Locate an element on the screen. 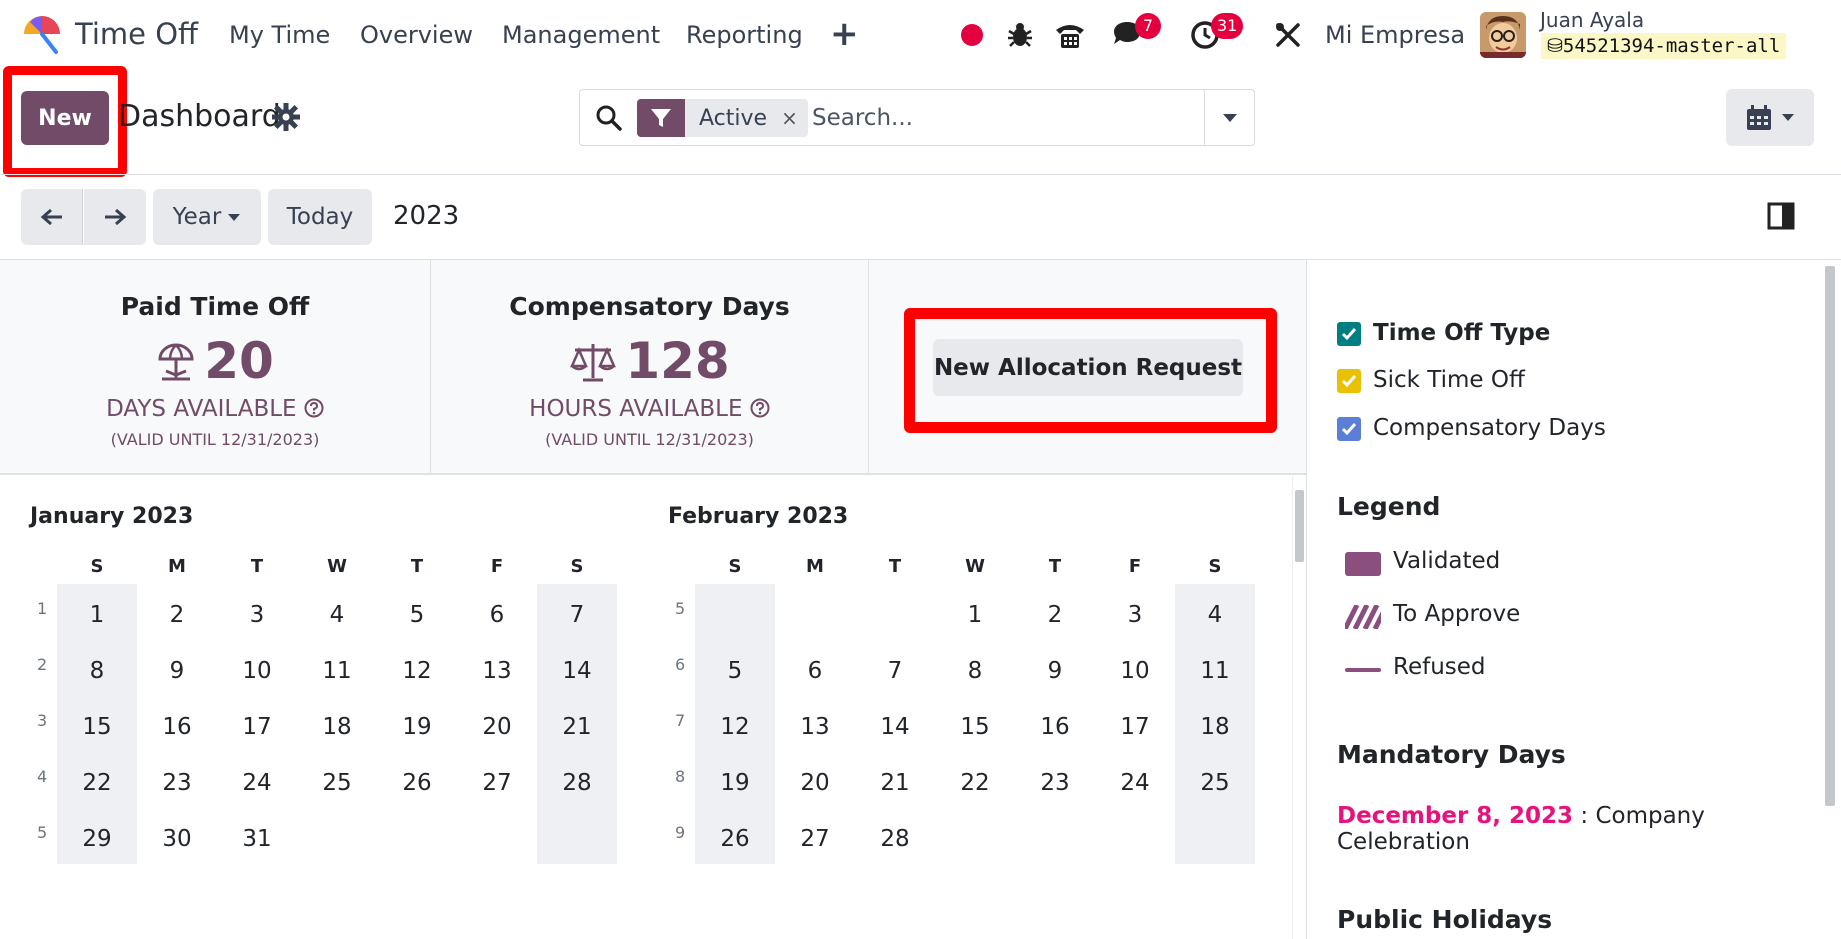 The image size is (1841, 939). side-panel-scrollbar is located at coordinates (1830, 536).